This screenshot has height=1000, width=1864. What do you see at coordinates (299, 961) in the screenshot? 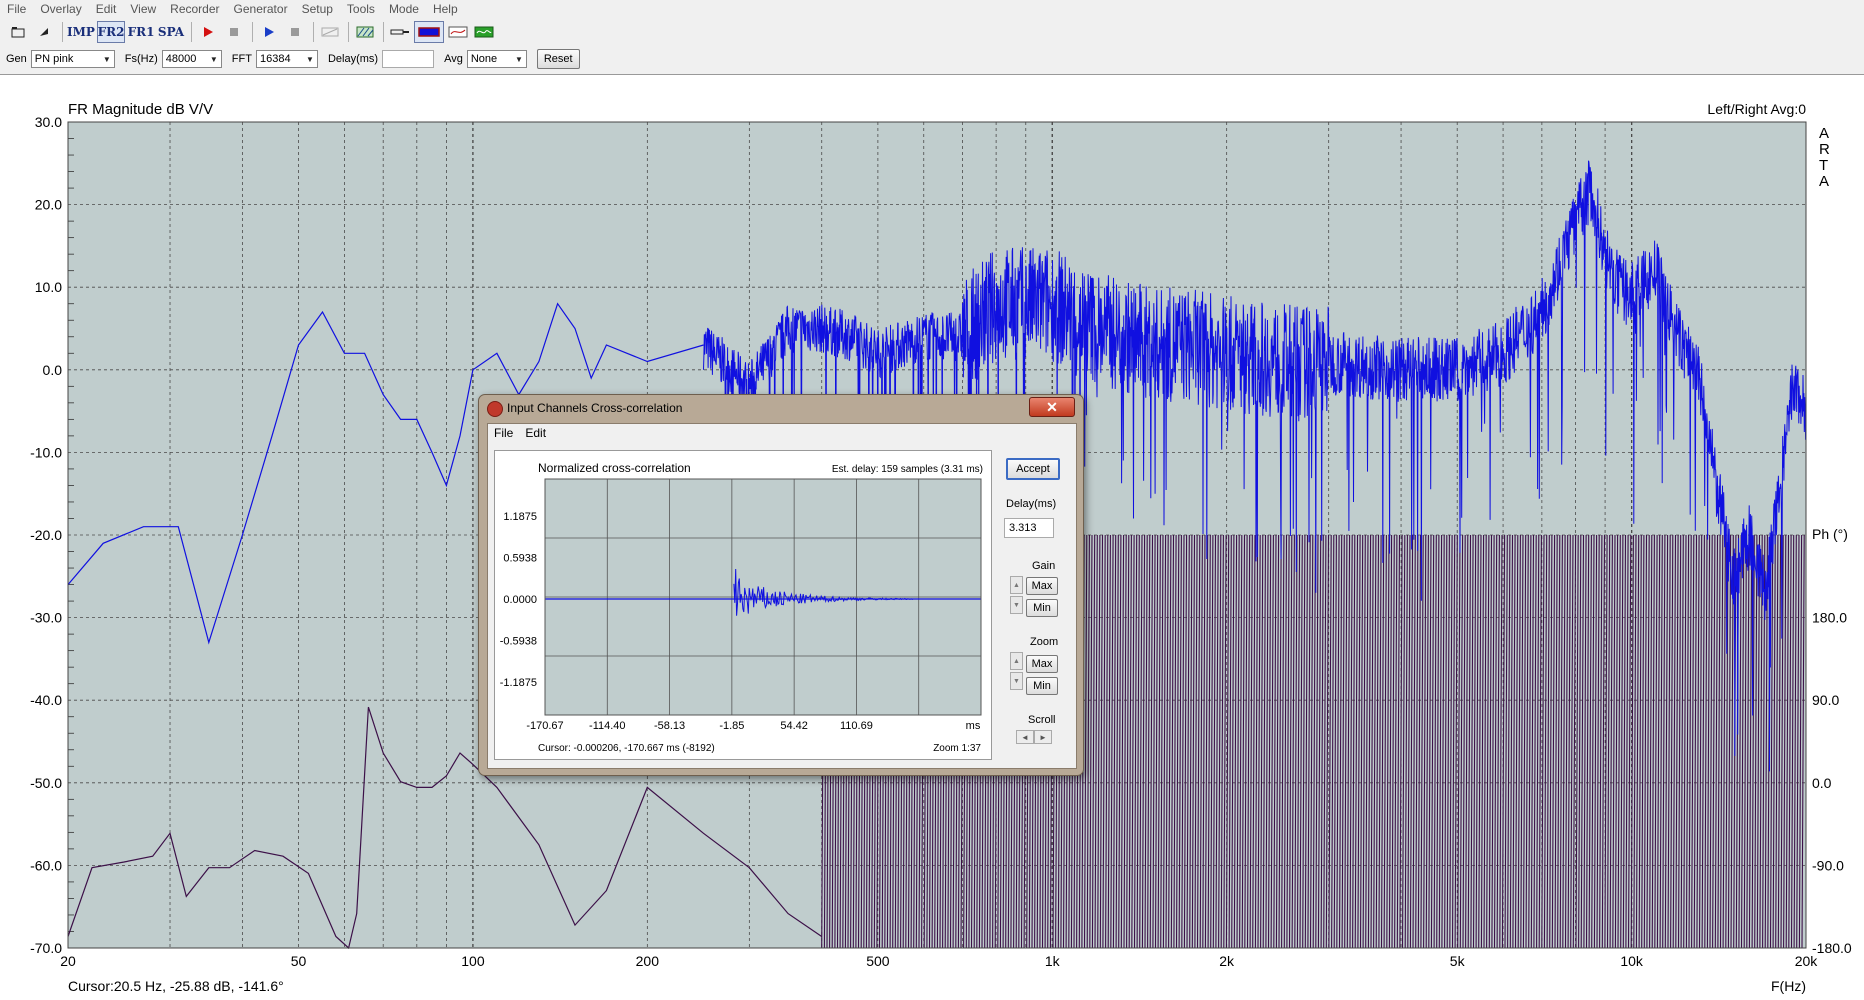
I see `x-tick-label: 50` at bounding box center [299, 961].